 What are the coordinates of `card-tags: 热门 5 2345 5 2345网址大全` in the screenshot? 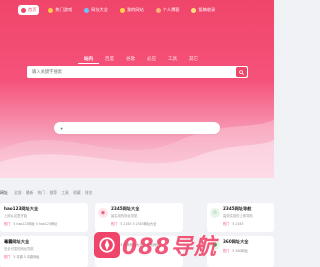 It's located at (145, 223).